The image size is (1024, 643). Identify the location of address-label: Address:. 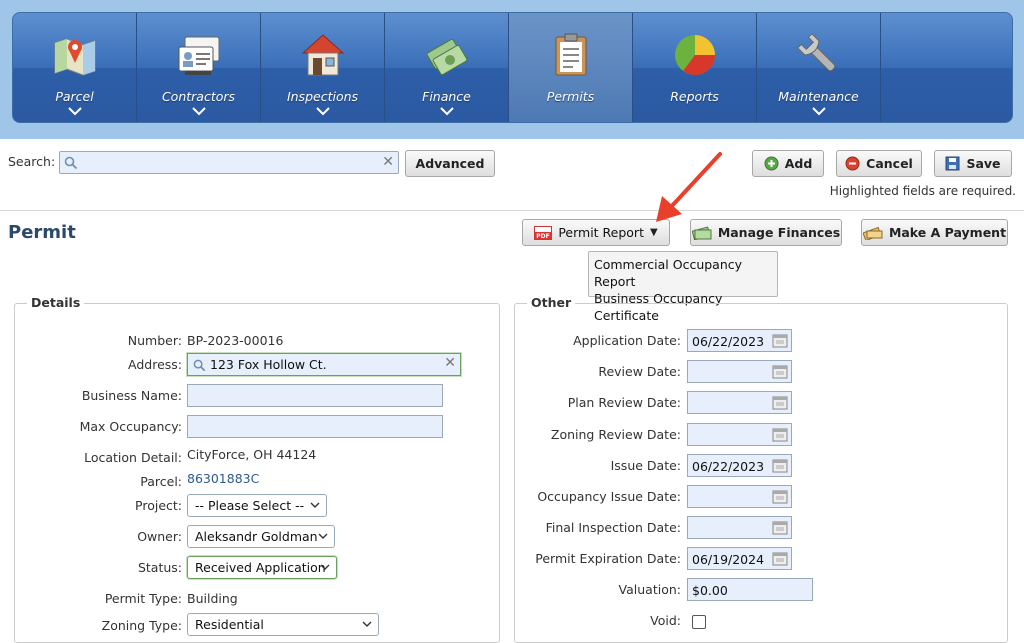
(155, 364).